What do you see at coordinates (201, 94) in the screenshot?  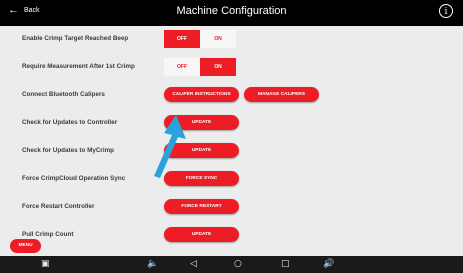 I see `caliper-instructions-button: CALIPER INSTRUCTIONS` at bounding box center [201, 94].